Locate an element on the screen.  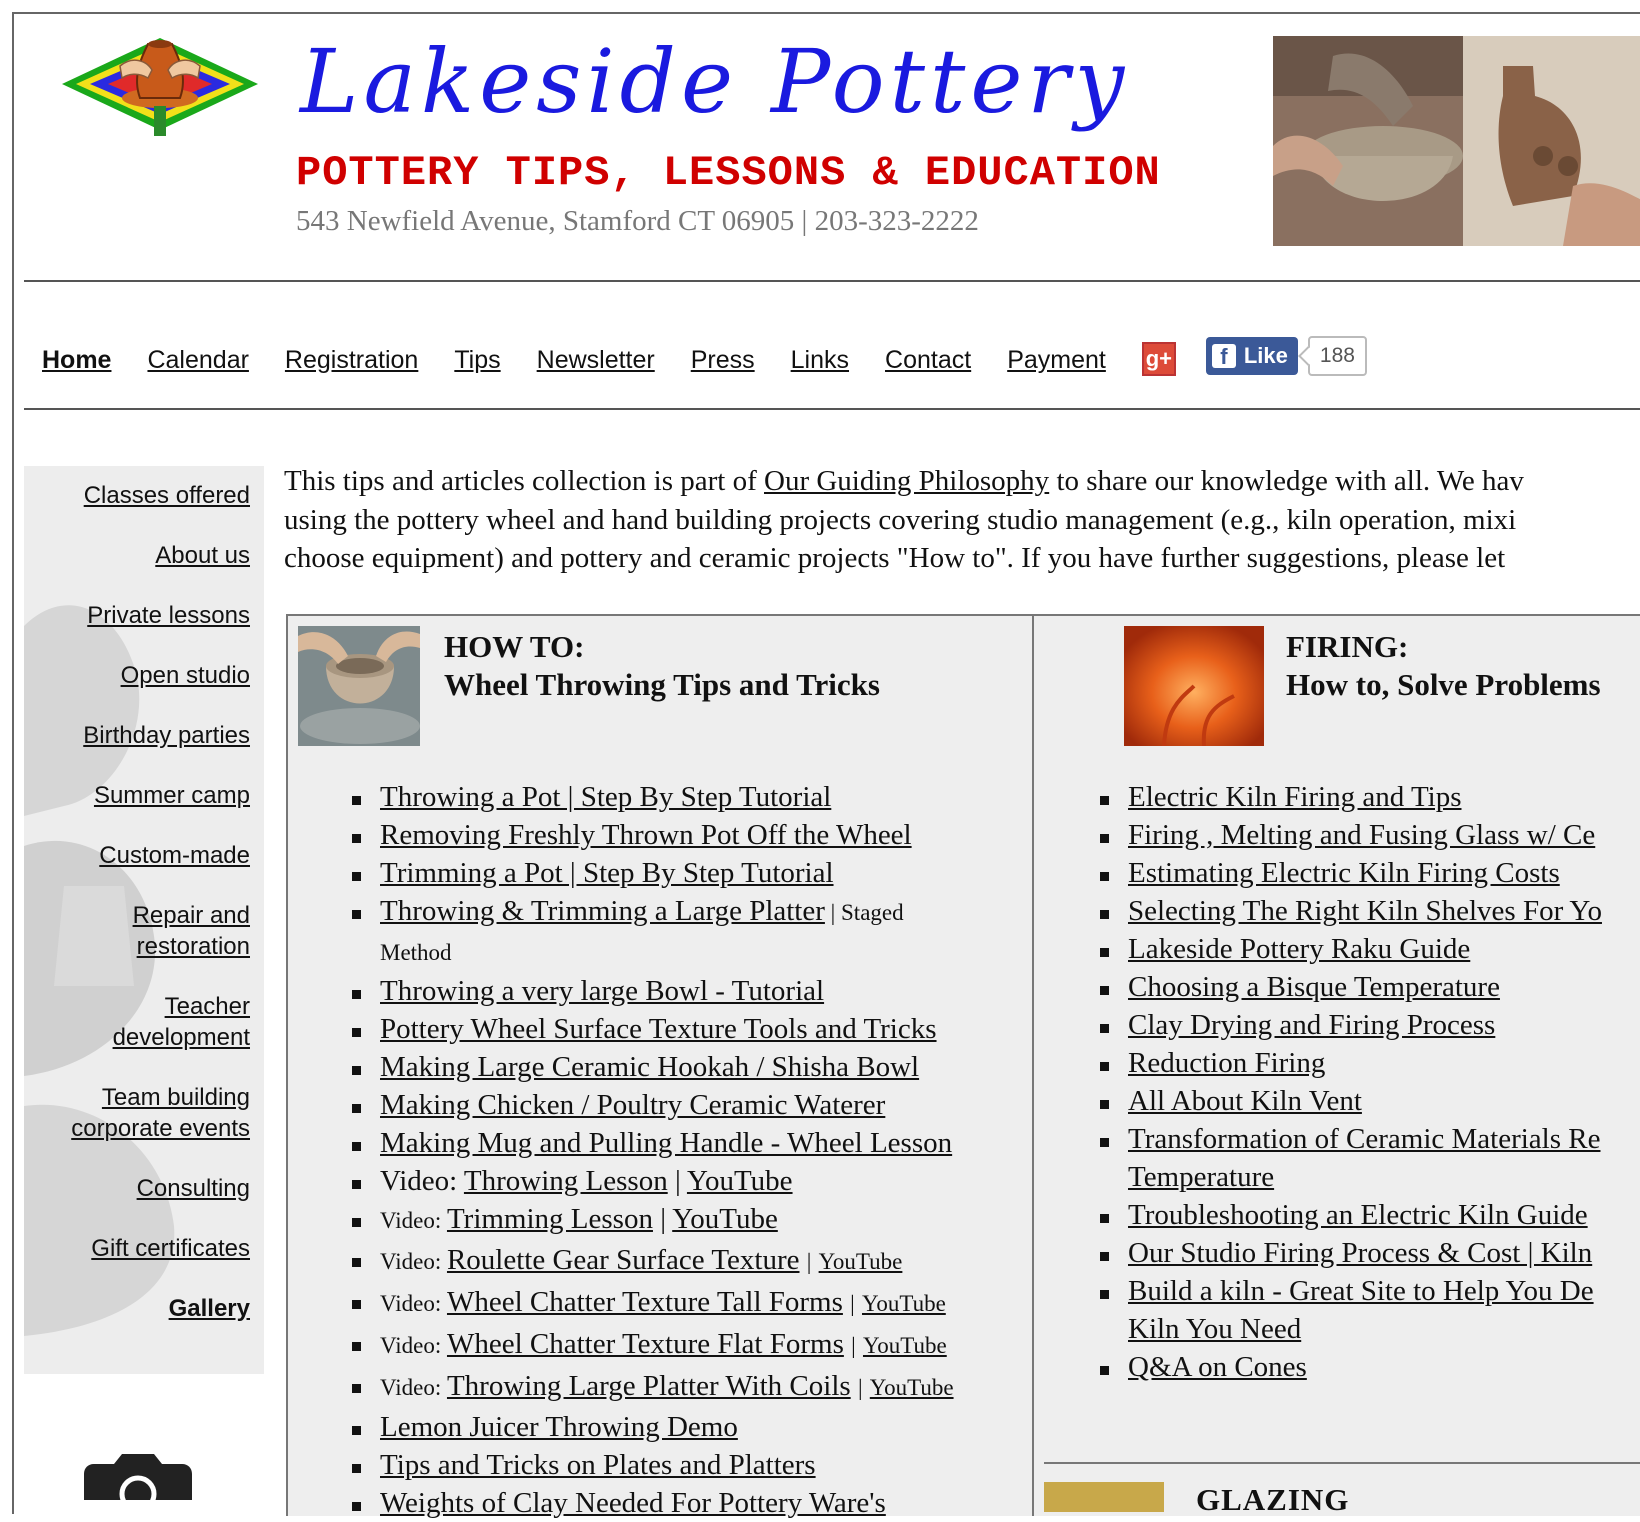
video-link: Trimming Lesson is located at coordinates (550, 1219).